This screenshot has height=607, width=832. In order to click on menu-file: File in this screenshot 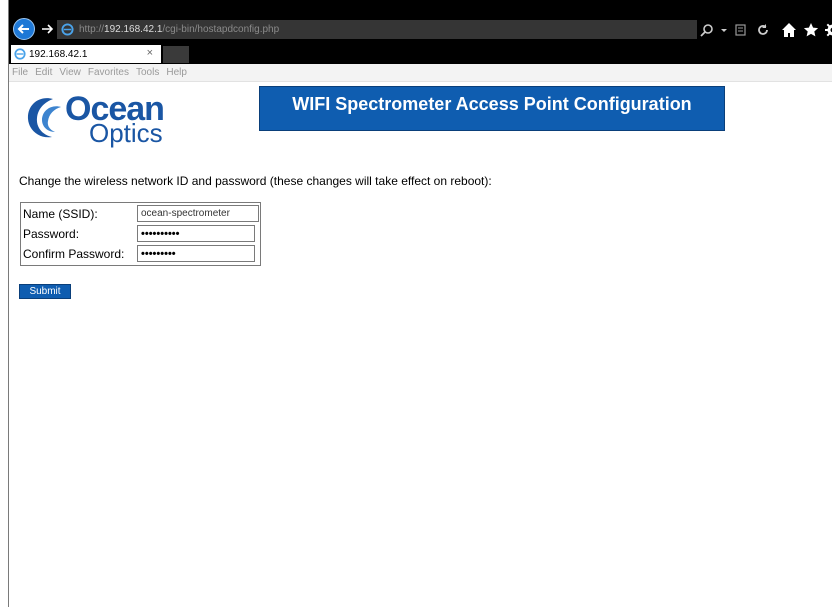, I will do `click(20, 72)`.